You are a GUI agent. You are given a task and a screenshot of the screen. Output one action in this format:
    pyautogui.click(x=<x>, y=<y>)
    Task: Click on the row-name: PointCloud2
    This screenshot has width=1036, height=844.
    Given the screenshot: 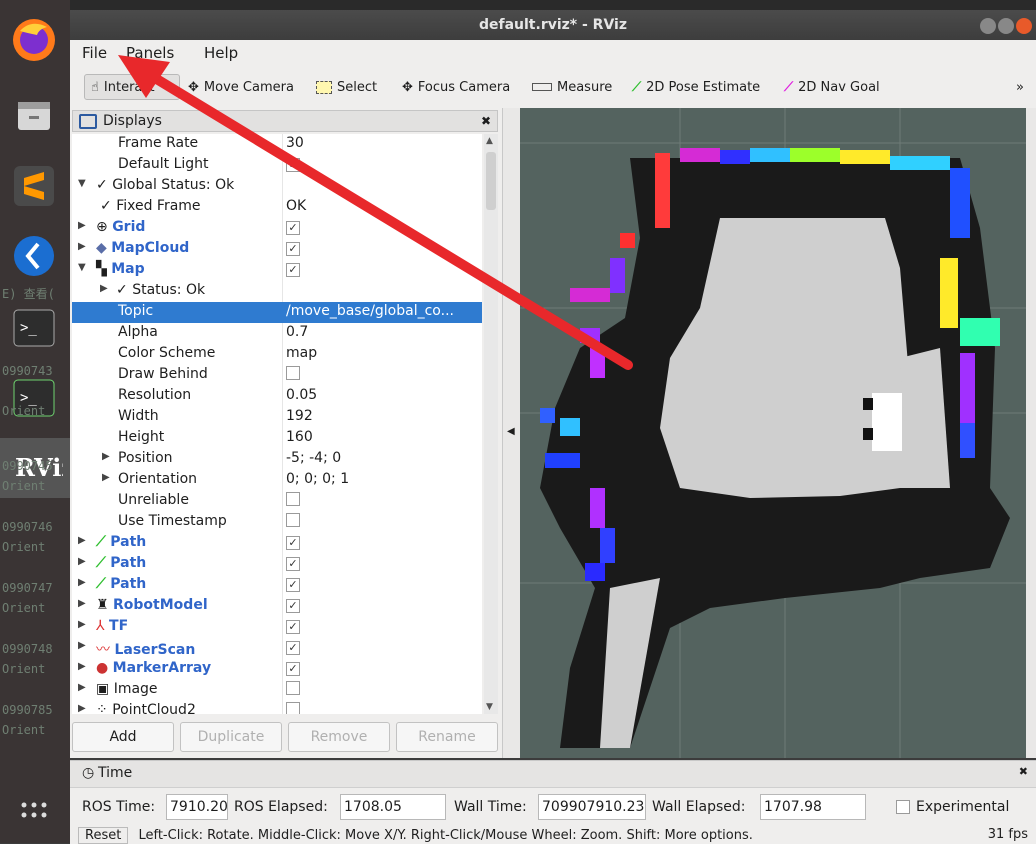 What is the action you would take?
    pyautogui.click(x=154, y=708)
    